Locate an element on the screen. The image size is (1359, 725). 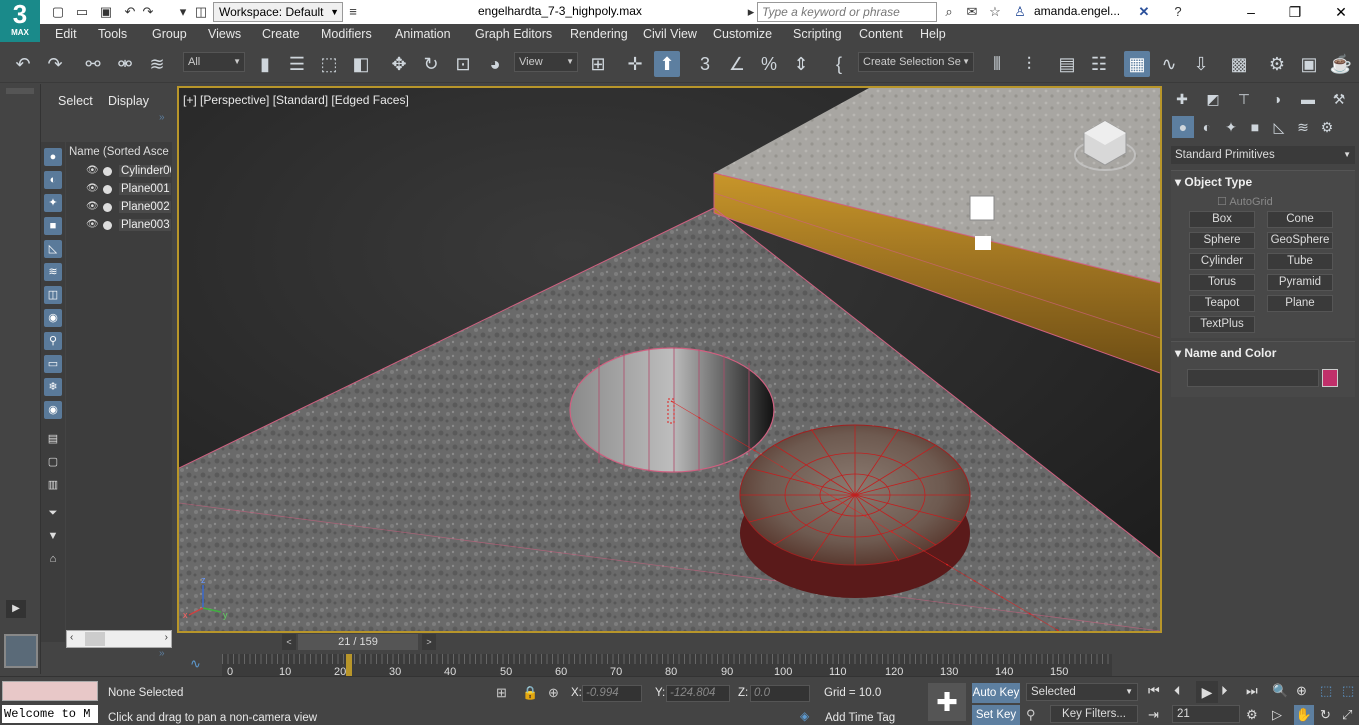
geometry-category-icon: ● is located at coordinates (1183, 127).